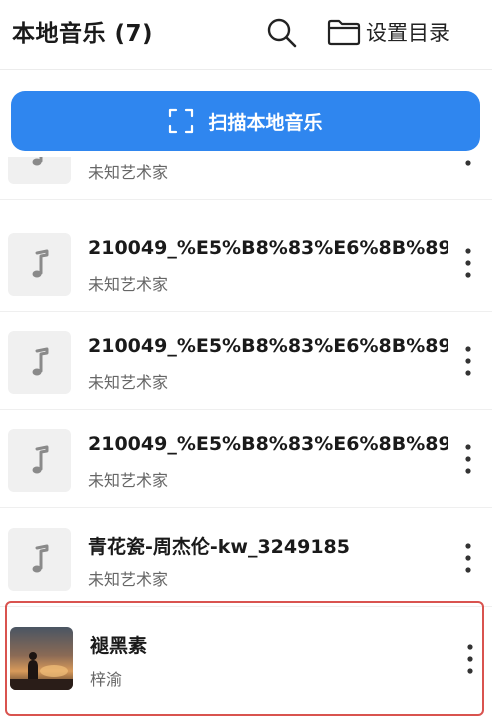 The image size is (492, 722). I want to click on scan-button-label: 扫描本地音乐, so click(265, 122).